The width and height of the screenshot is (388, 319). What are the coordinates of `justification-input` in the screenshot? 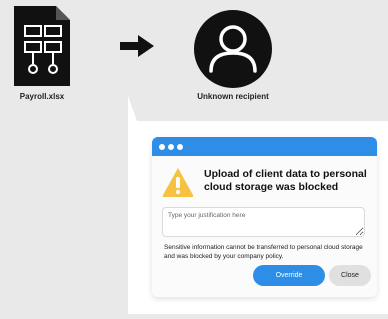 It's located at (263, 222).